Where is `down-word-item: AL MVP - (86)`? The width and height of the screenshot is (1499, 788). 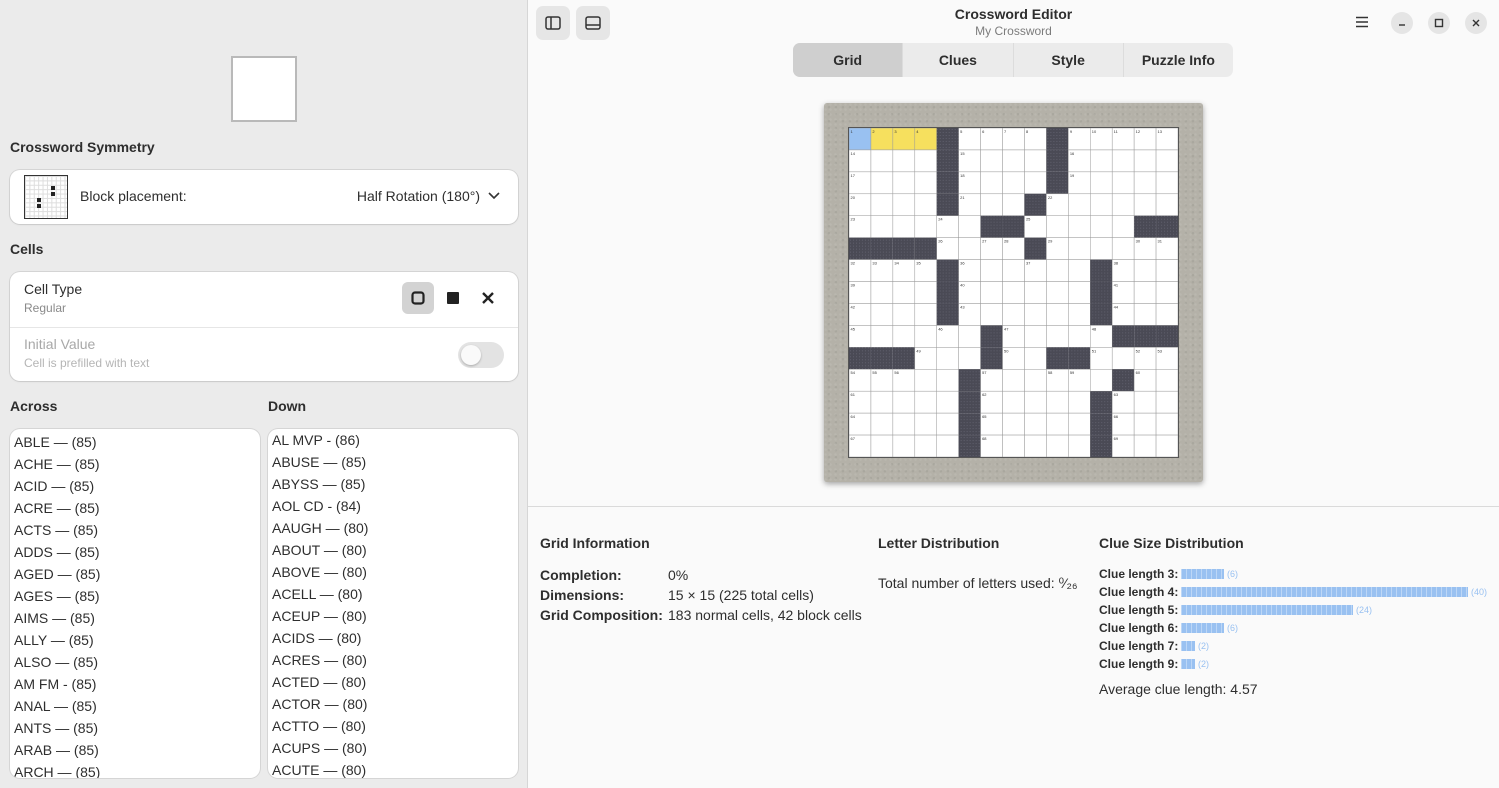 down-word-item: AL MVP - (86) is located at coordinates (393, 440).